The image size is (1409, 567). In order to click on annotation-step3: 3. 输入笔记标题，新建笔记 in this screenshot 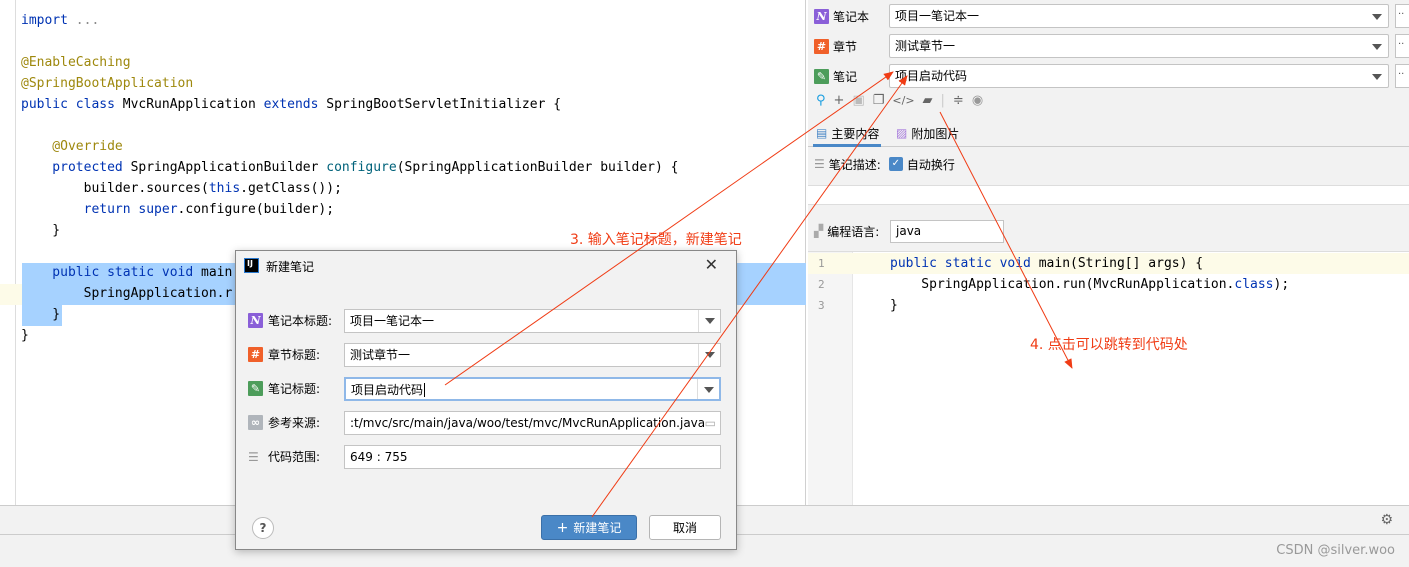, I will do `click(656, 240)`.